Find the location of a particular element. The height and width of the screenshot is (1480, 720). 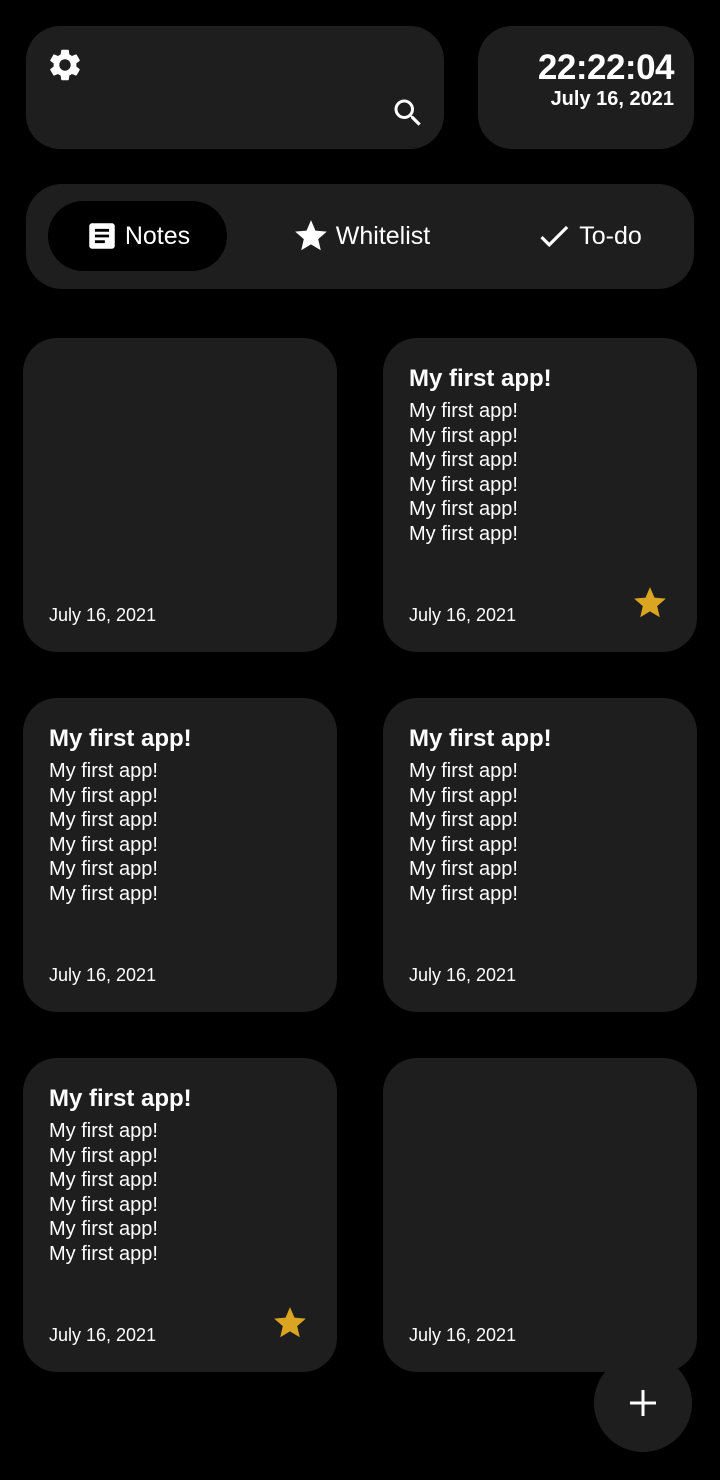

tab-whitelist-label: Whitelist is located at coordinates (383, 235).